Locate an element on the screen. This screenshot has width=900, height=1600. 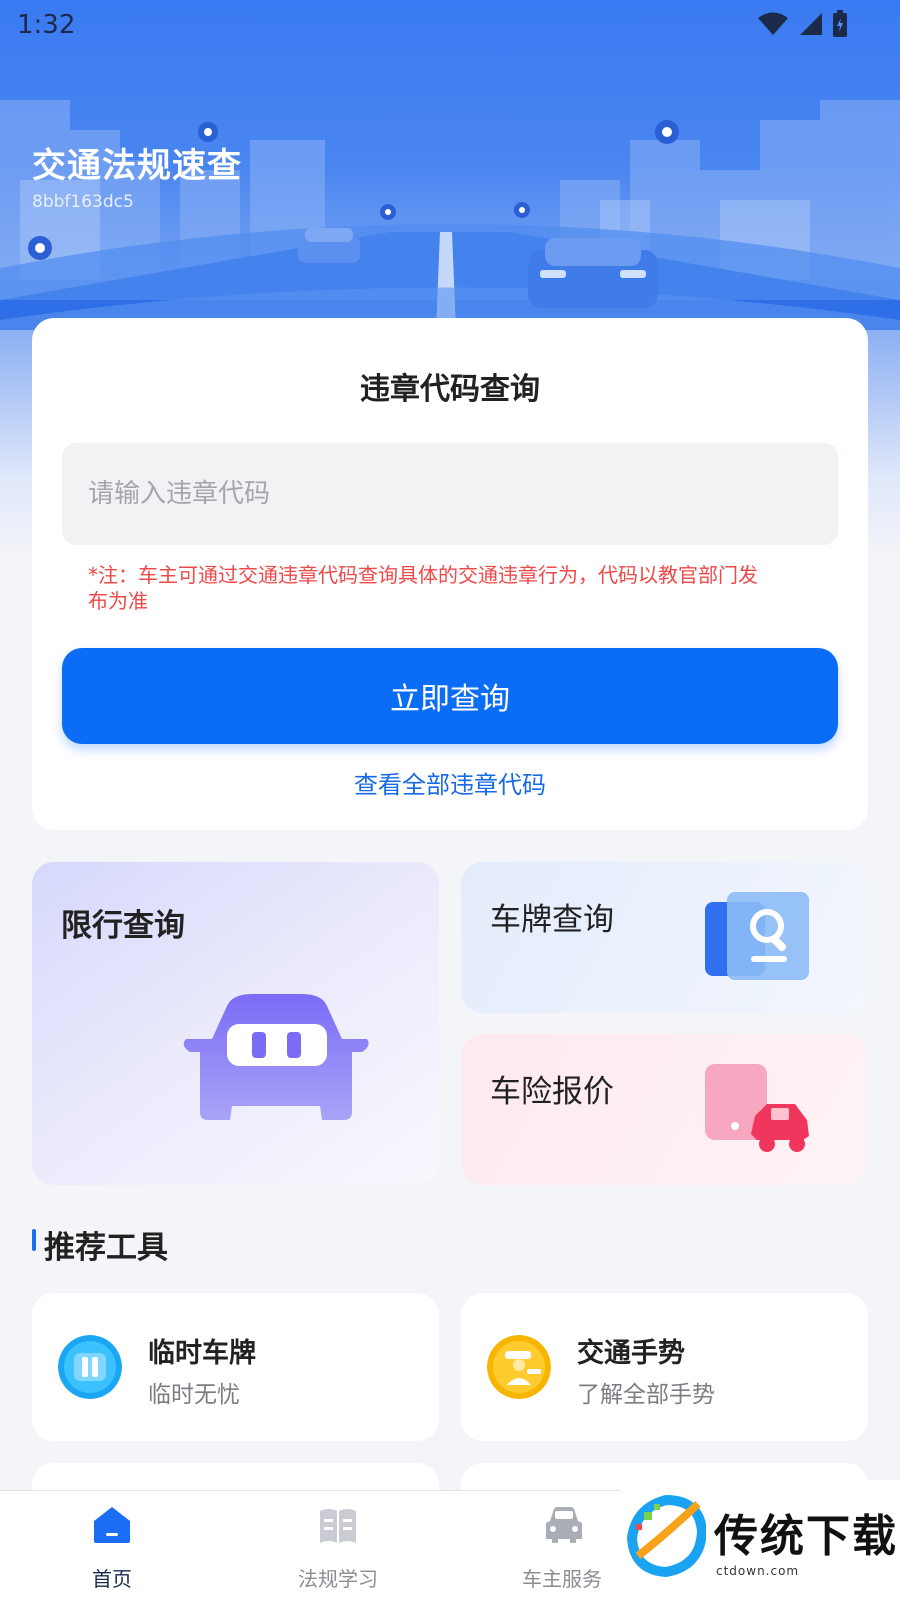
watermark-text: 传统下载 is located at coordinates (806, 1536).